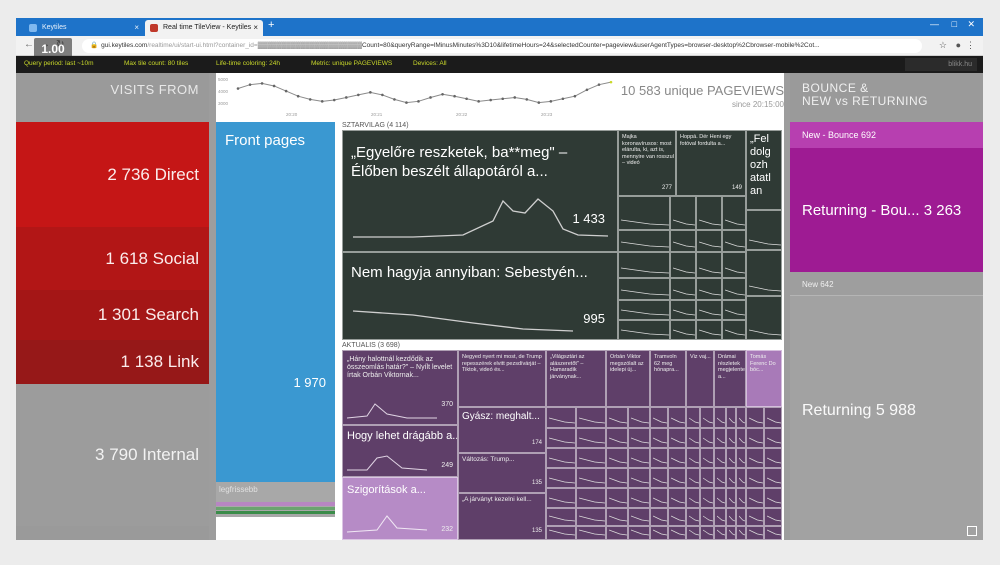  Describe the element at coordinates (430, 63) in the screenshot. I see `devices: Devices: All` at that location.